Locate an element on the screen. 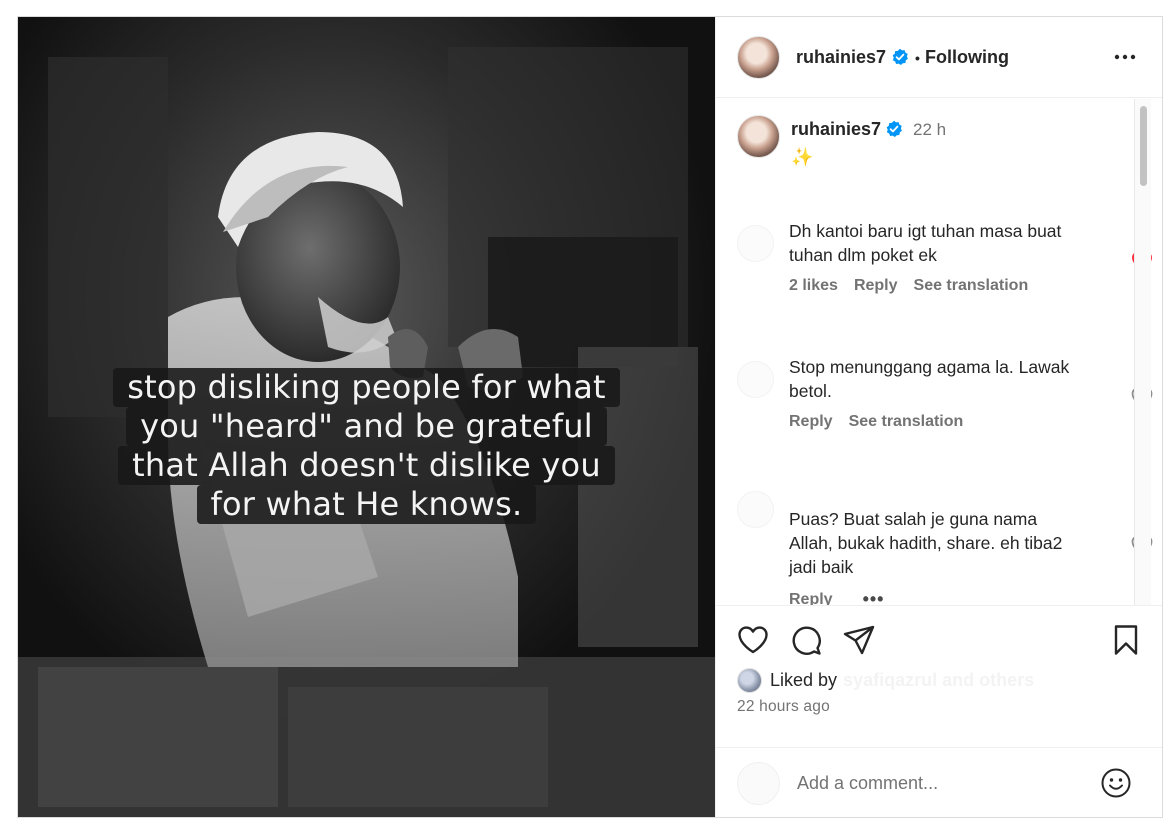  comment-icon is located at coordinates (806, 640).